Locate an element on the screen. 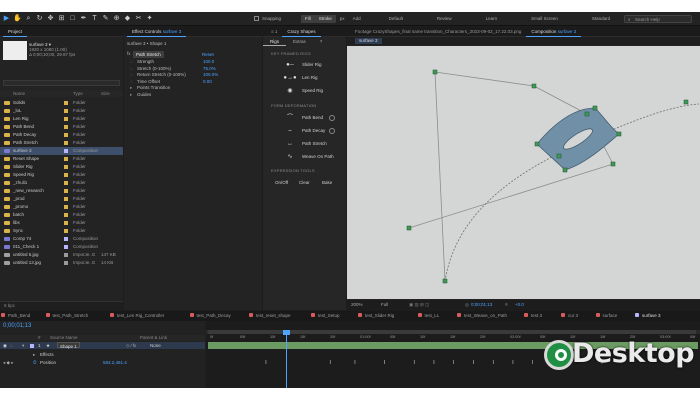 This screenshot has width=700, height=400. project-list-item: _zhuli1 Folder is located at coordinates (61, 183).